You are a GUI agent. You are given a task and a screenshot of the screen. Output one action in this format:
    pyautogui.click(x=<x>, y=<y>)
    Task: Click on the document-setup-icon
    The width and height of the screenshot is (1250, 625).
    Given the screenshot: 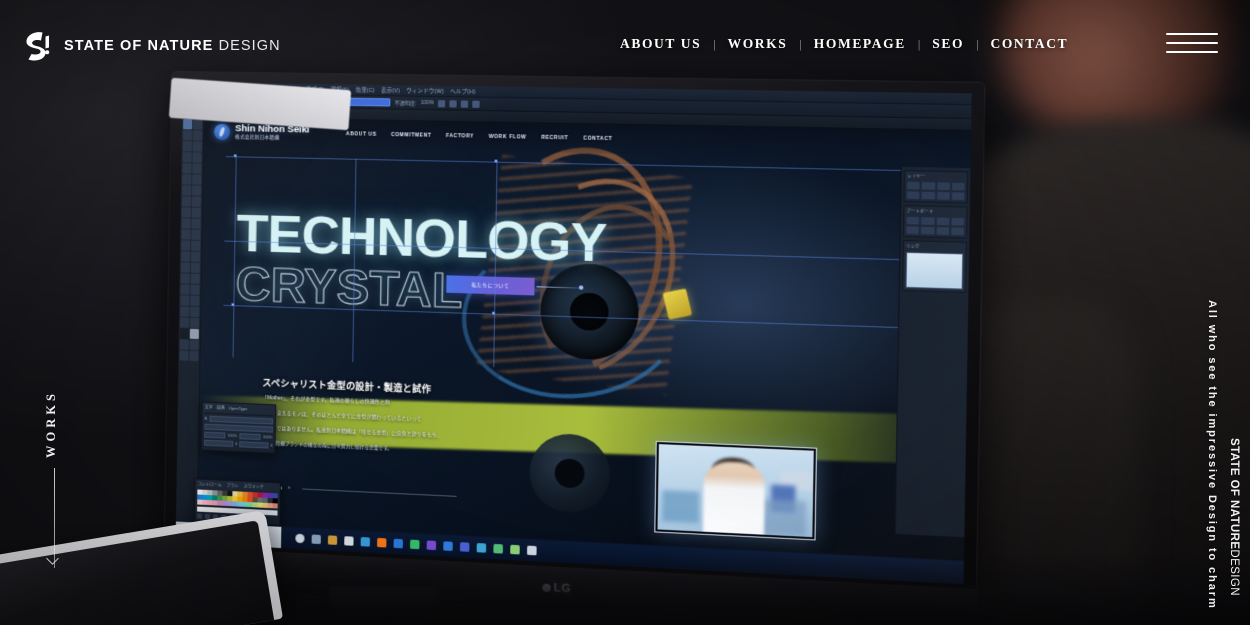 What is the action you would take?
    pyautogui.click(x=464, y=103)
    